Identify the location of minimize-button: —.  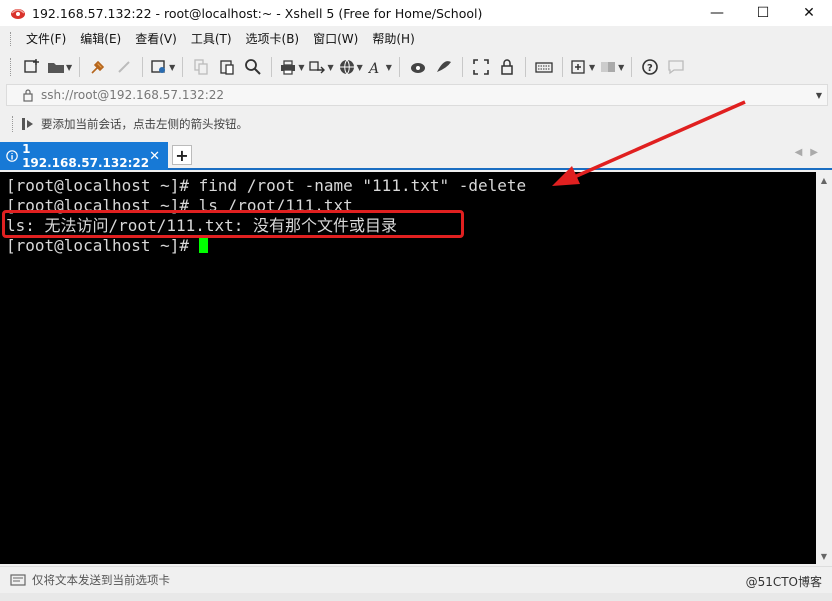
(717, 13).